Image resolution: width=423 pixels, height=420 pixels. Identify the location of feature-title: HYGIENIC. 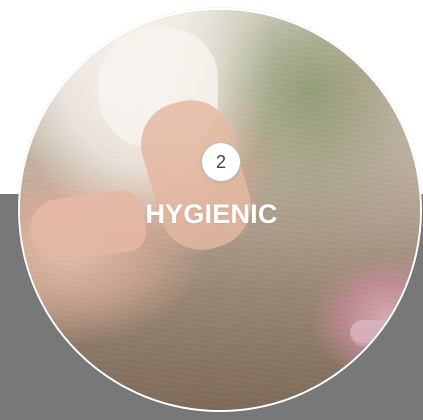
(211, 214).